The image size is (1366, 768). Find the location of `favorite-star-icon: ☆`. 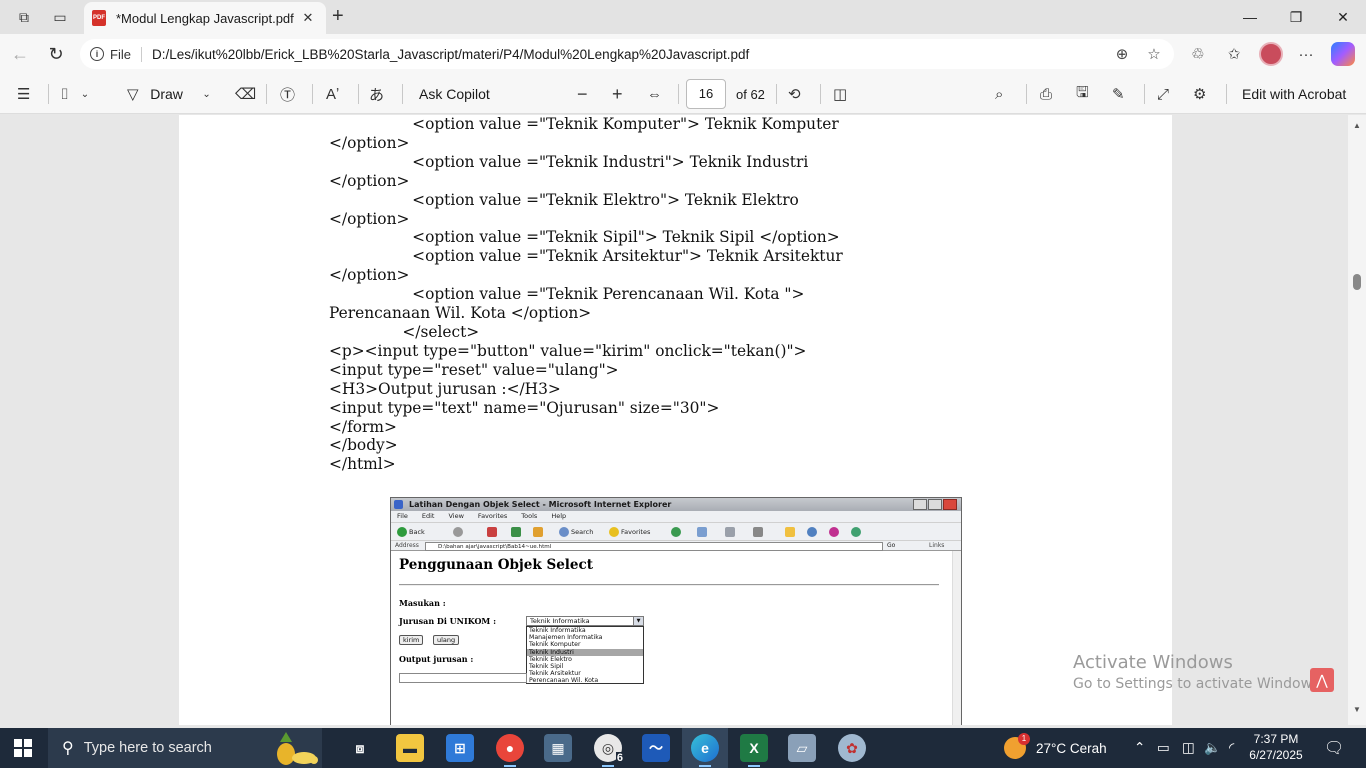

favorite-star-icon: ☆ is located at coordinates (1154, 54).